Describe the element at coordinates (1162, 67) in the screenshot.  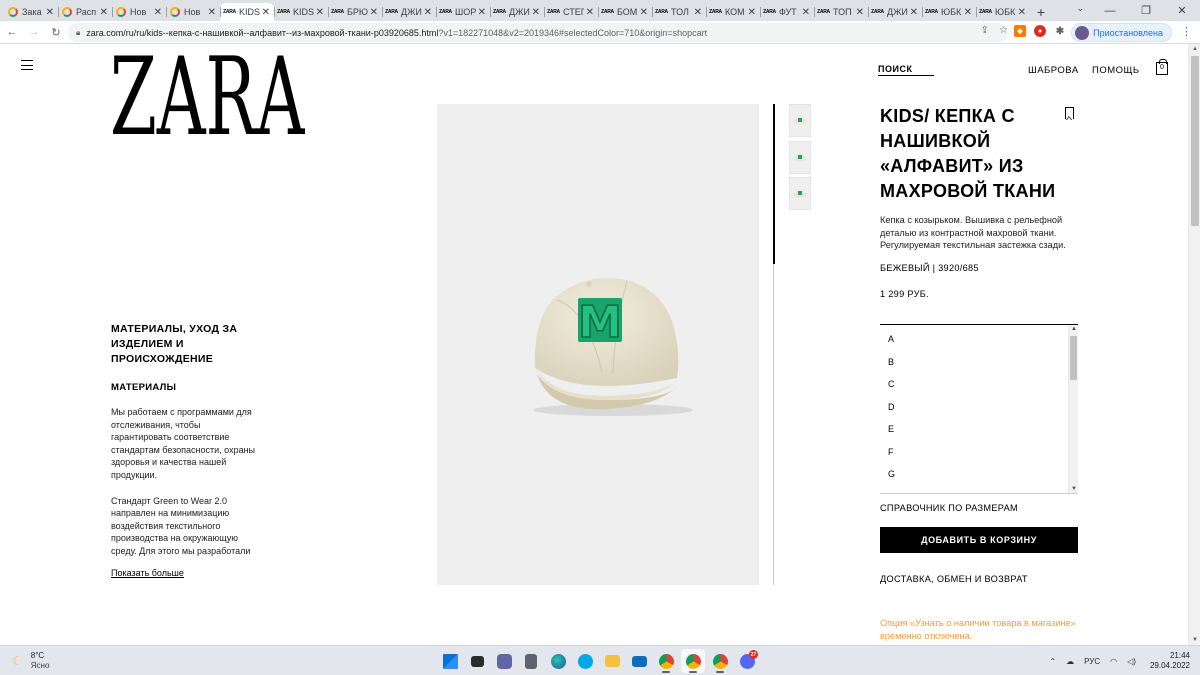
I see `cart-icon: 0` at that location.